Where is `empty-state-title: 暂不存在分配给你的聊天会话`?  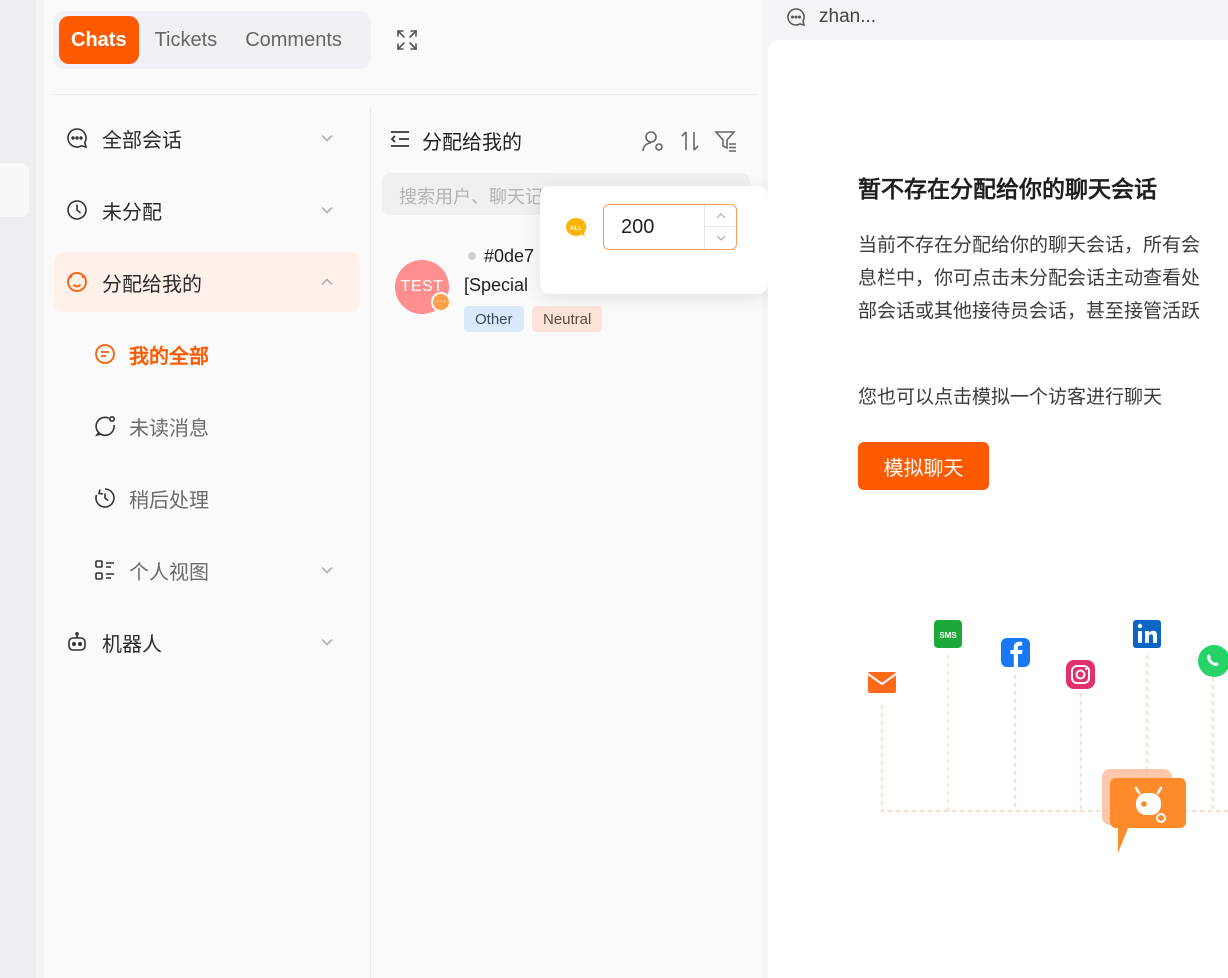 empty-state-title: 暂不存在分配给你的聊天会话 is located at coordinates (1007, 189).